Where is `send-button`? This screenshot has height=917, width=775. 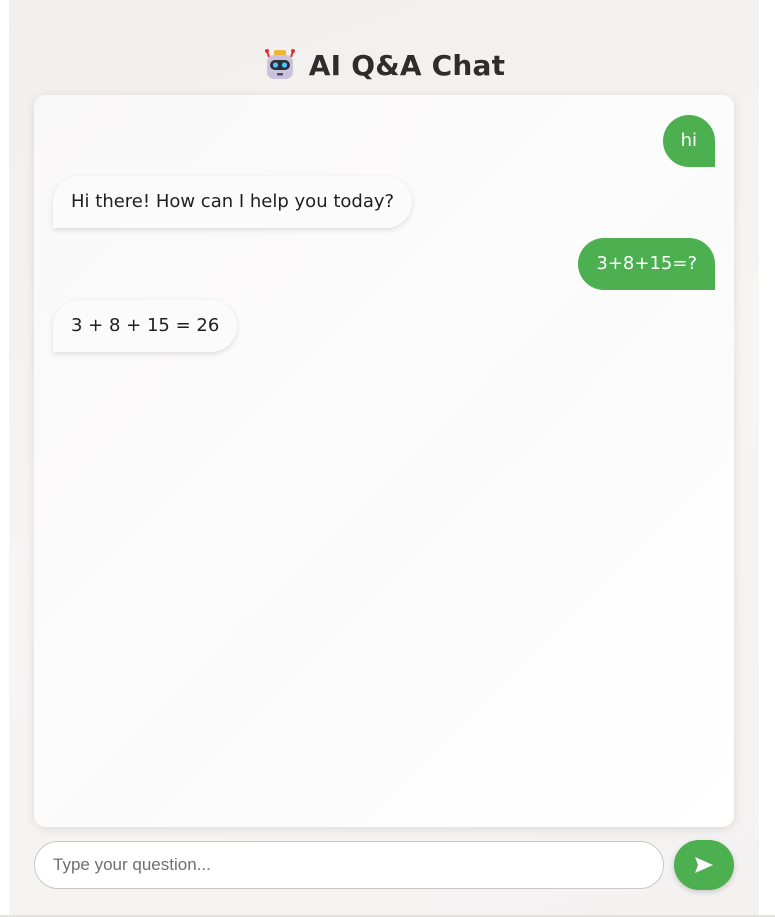
send-button is located at coordinates (704, 865).